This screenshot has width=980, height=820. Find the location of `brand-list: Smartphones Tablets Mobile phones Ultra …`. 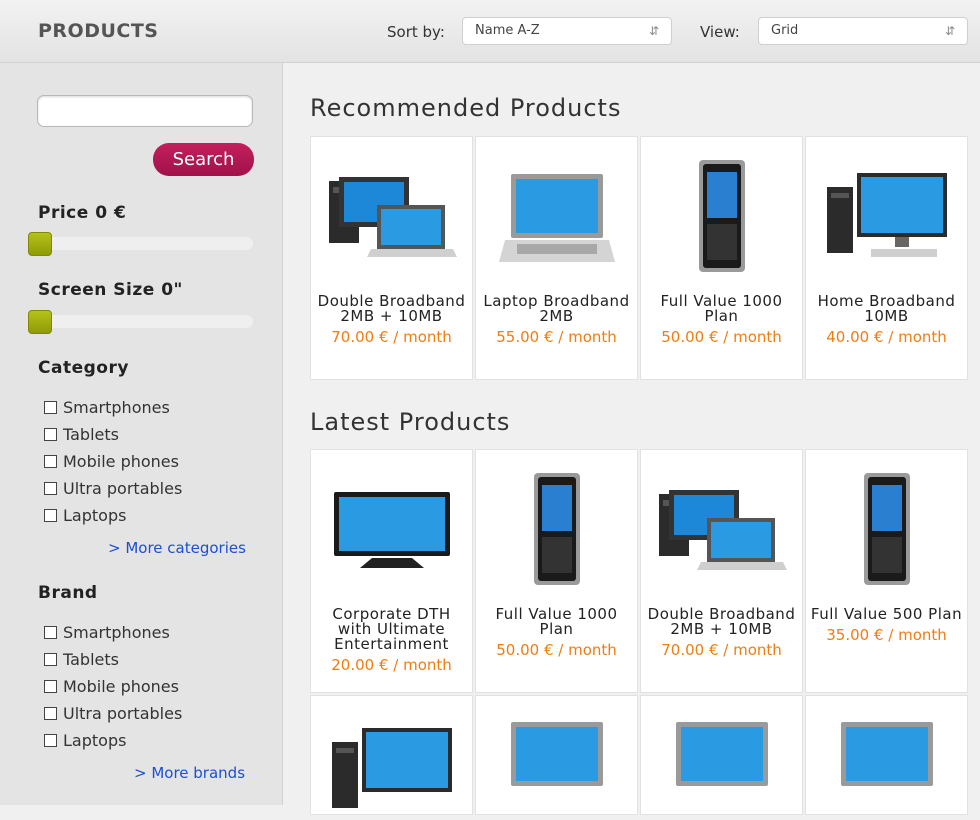

brand-list: Smartphones Tablets Mobile phones Ultra … is located at coordinates (113, 686).